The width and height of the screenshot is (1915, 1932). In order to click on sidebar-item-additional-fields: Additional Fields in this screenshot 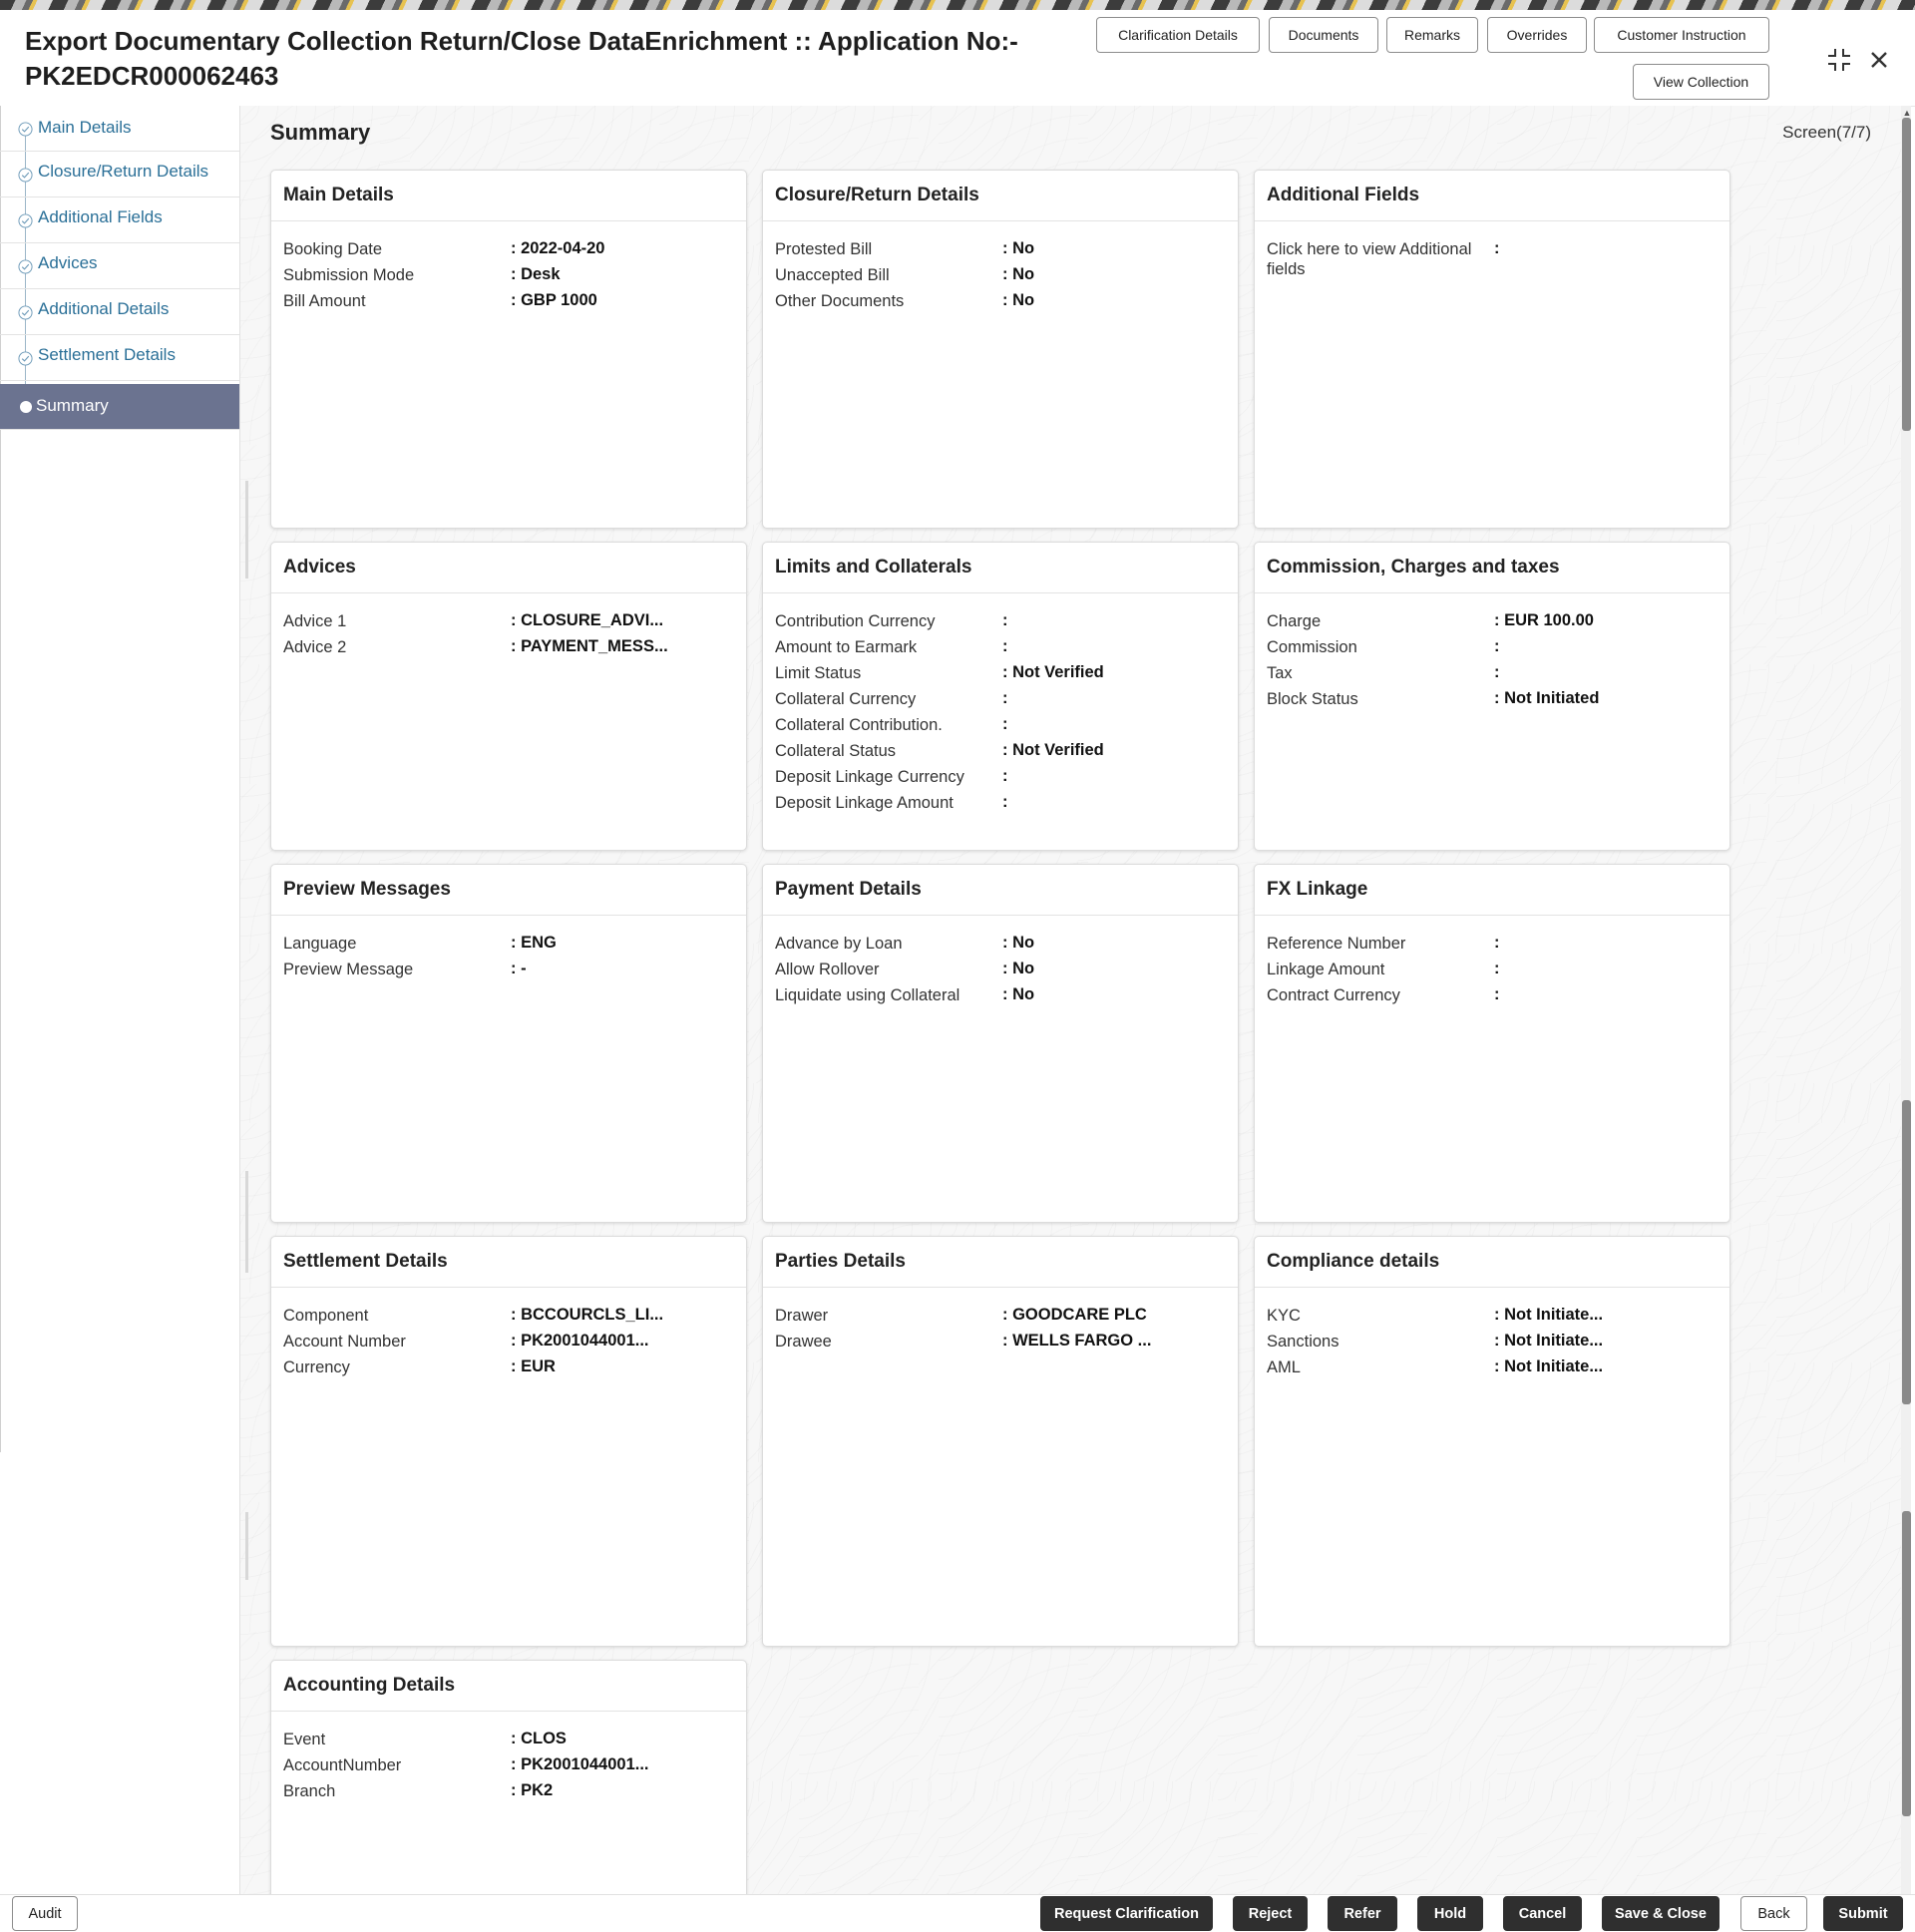, I will do `click(119, 220)`.